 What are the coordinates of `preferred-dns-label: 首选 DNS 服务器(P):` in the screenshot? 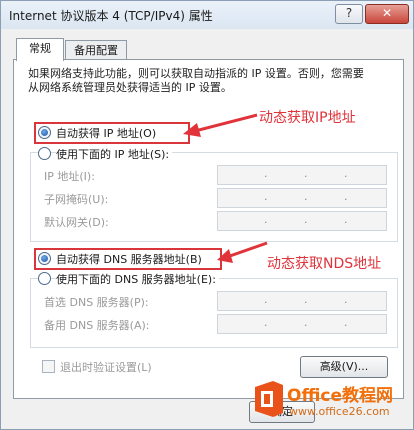 It's located at (96, 302).